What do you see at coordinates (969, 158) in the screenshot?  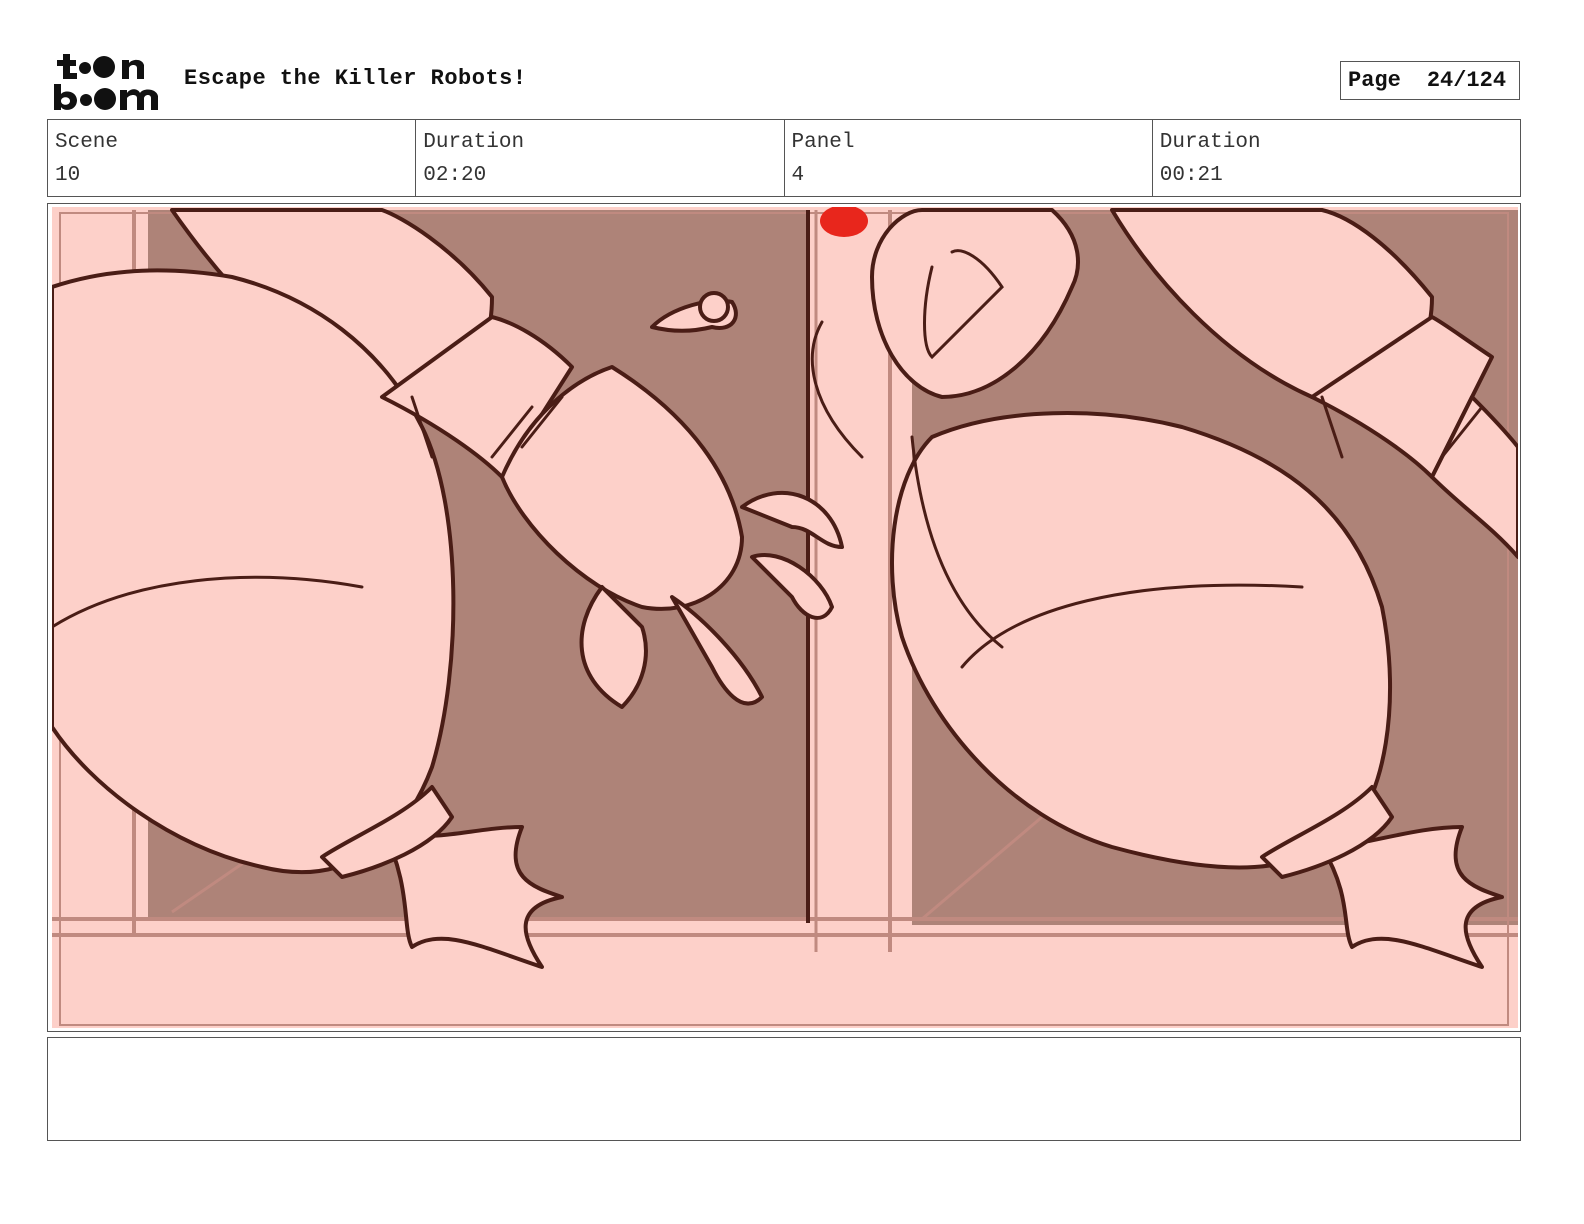 I see `panel-cell: Panel 4` at bounding box center [969, 158].